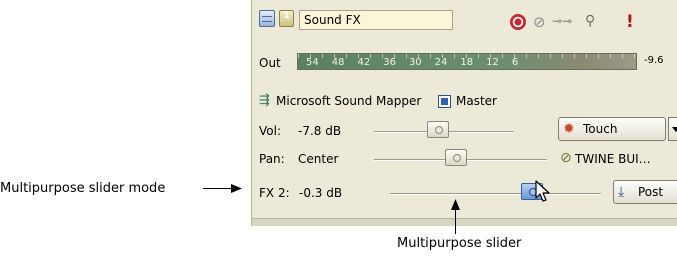 This screenshot has width=677, height=257. I want to click on meter-tick-label: 18, so click(467, 62).